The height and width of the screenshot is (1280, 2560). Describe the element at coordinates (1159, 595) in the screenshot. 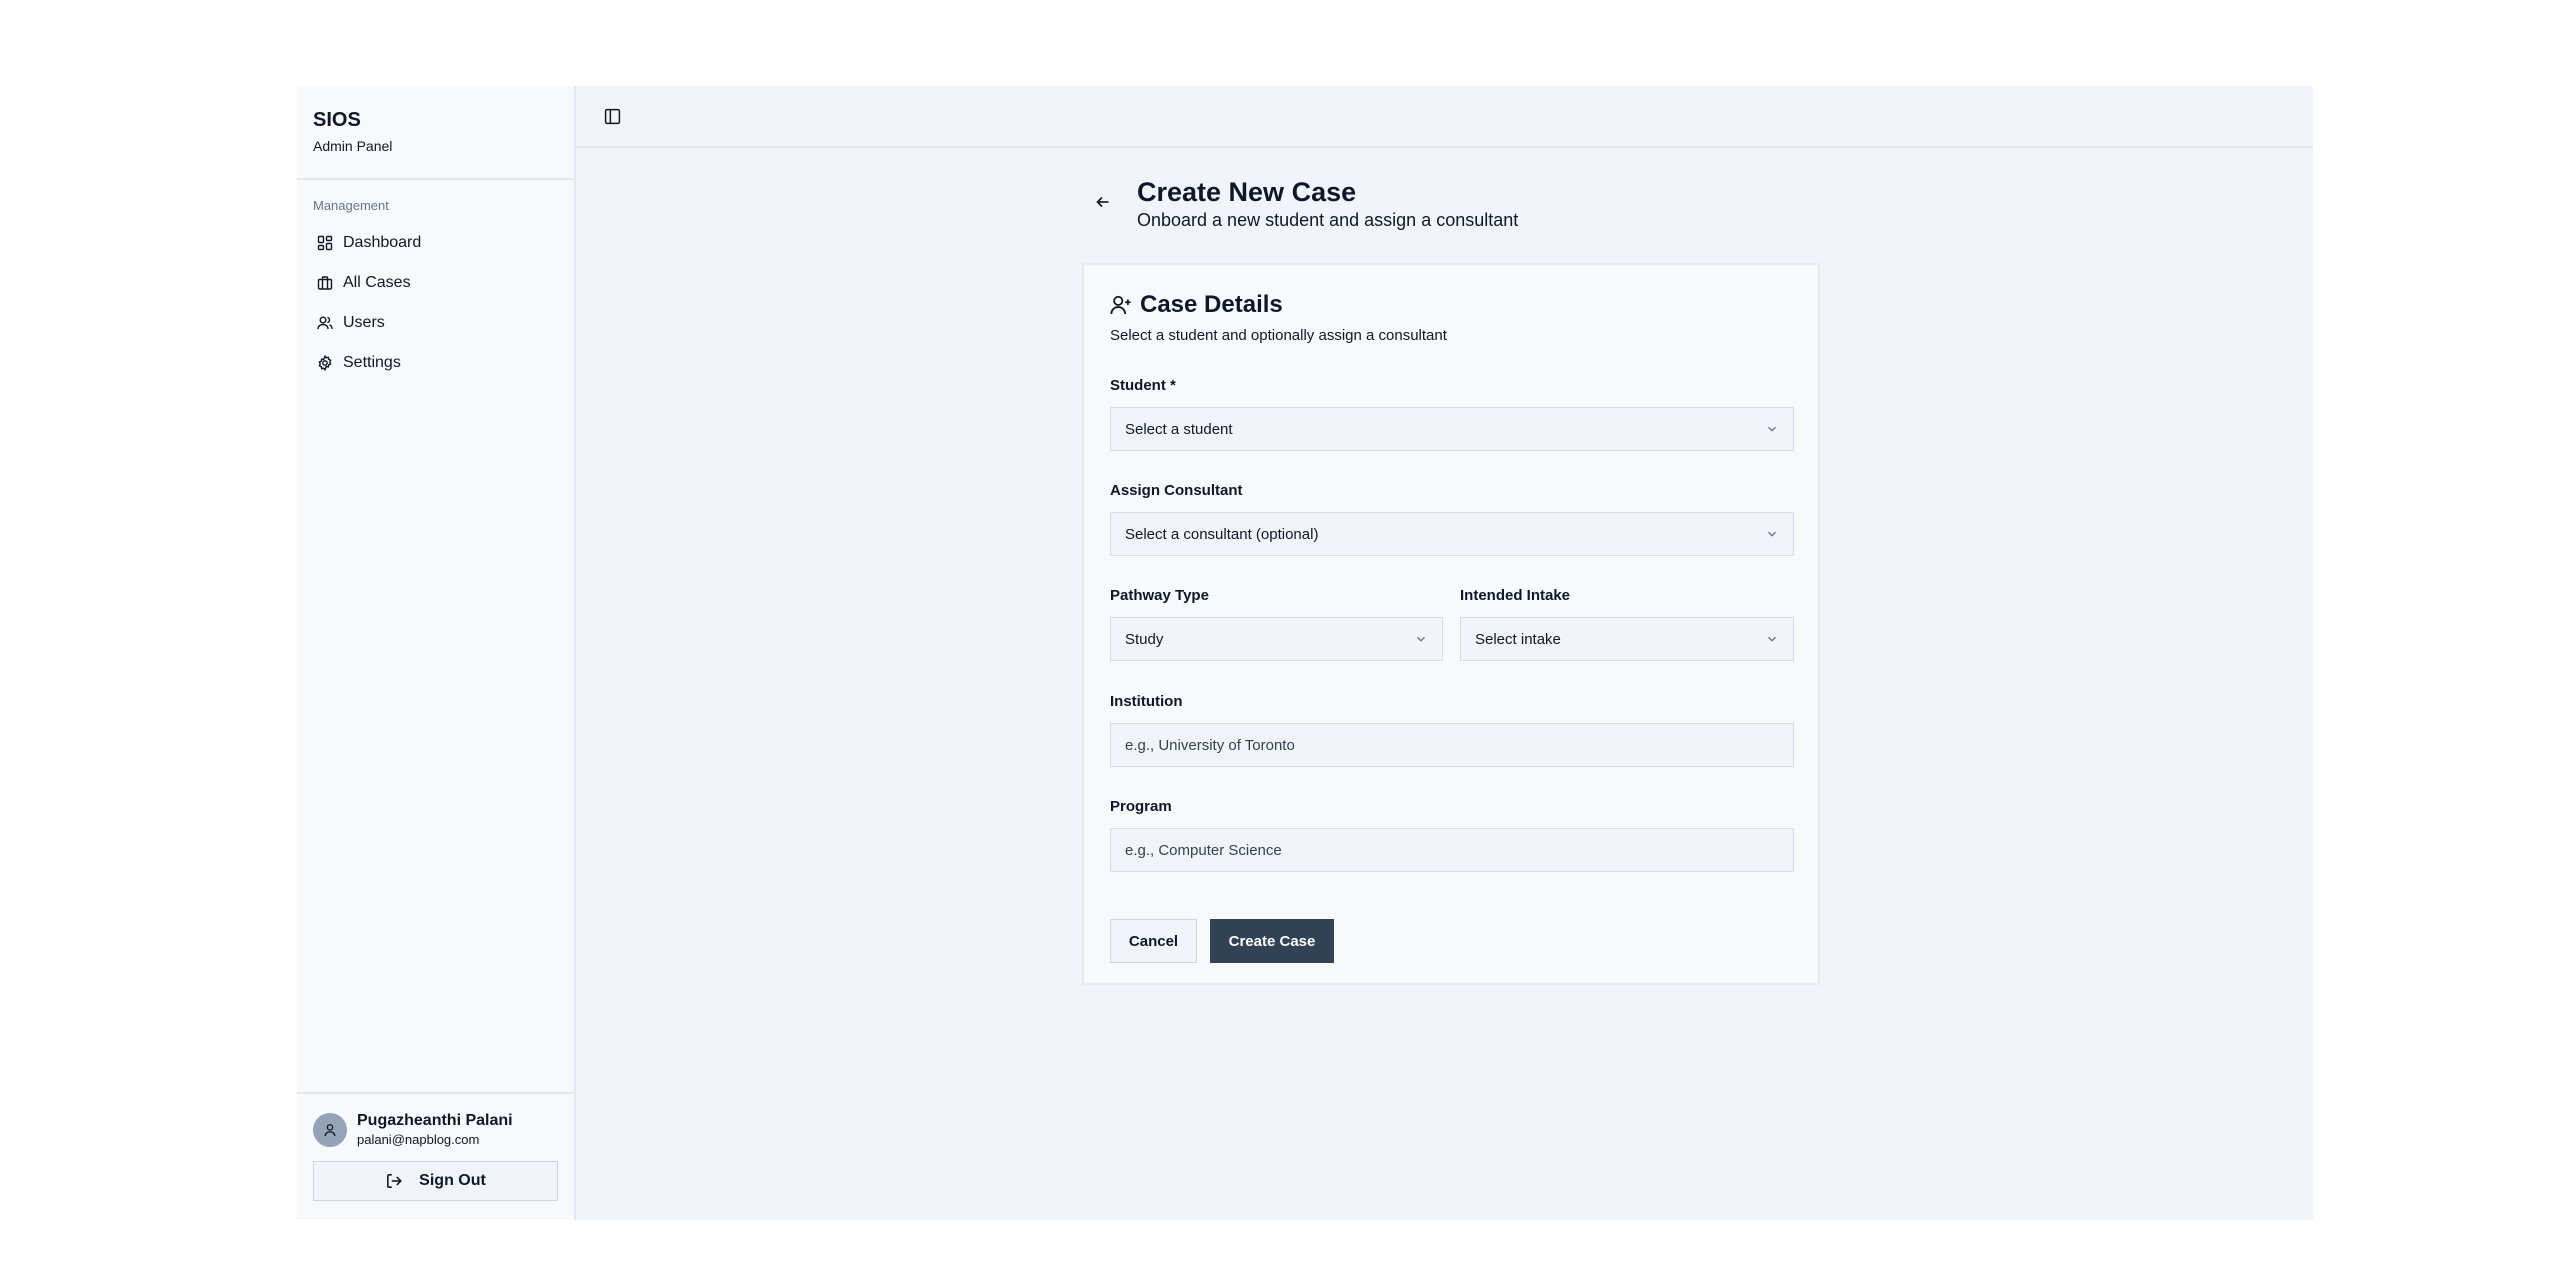

I see `pathway-label: Pathway Type` at that location.